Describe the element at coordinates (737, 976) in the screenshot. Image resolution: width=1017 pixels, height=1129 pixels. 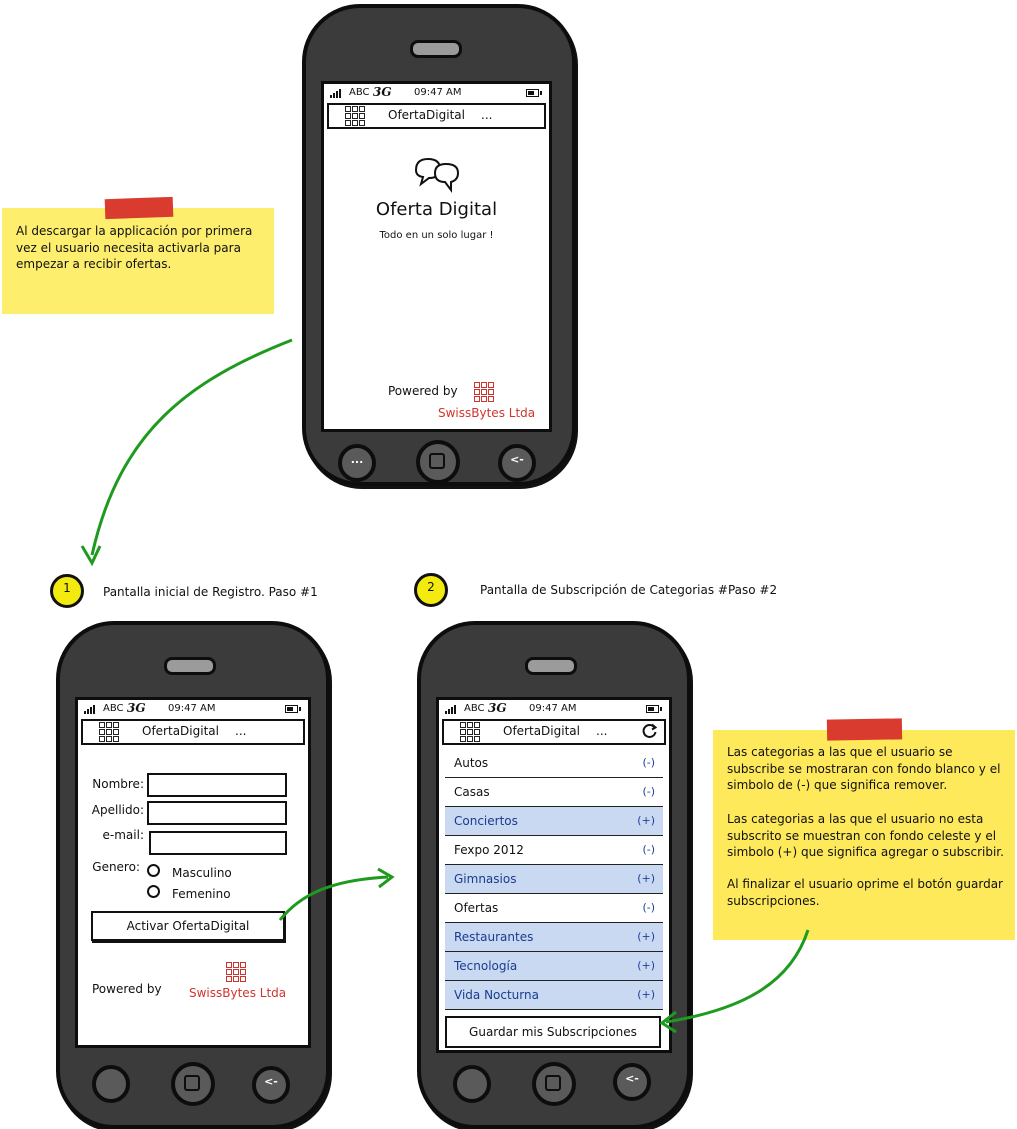
I see `arrow-note-to-save-button` at that location.